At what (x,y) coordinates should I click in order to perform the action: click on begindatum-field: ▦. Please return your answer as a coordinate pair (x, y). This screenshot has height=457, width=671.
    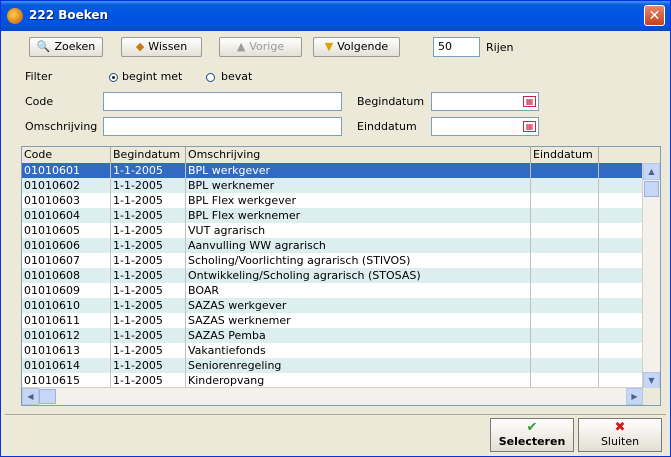
    Looking at the image, I should click on (485, 101).